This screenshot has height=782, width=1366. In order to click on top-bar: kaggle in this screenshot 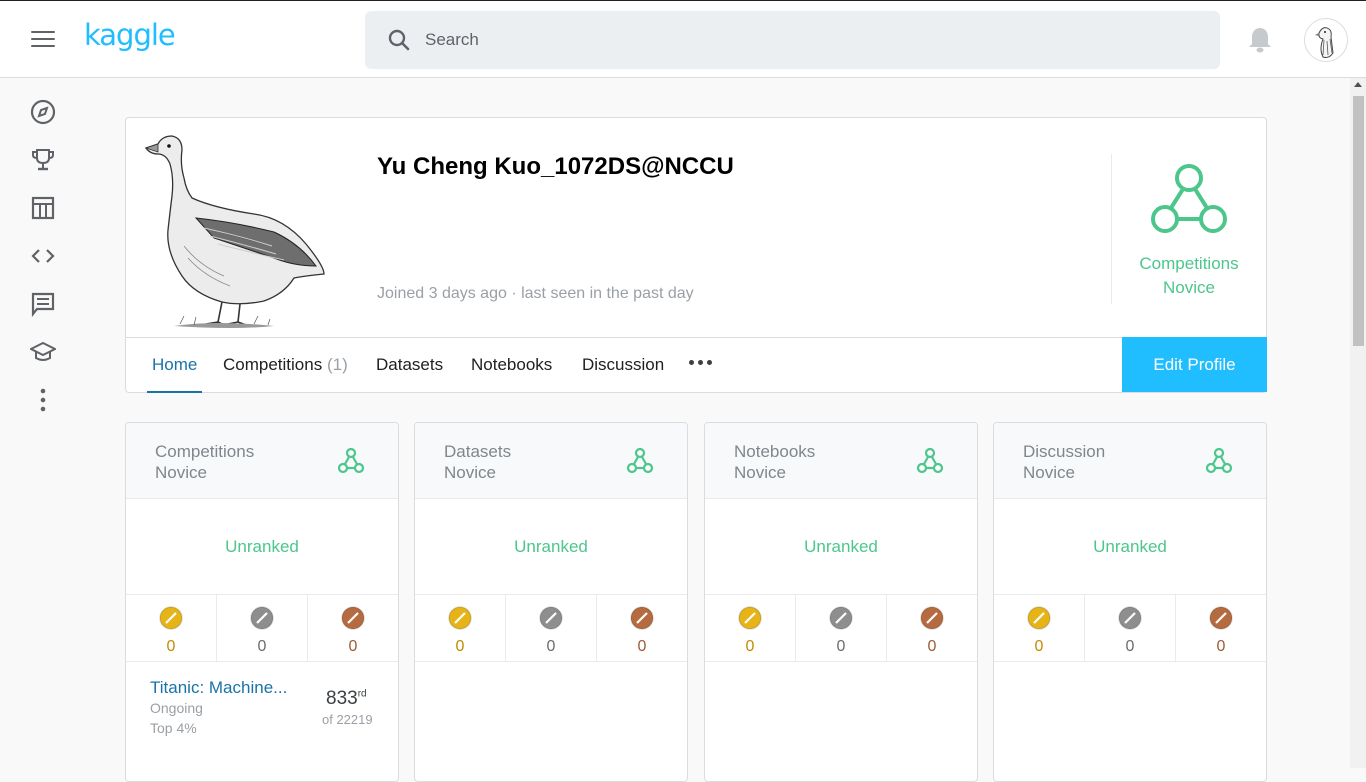, I will do `click(683, 39)`.